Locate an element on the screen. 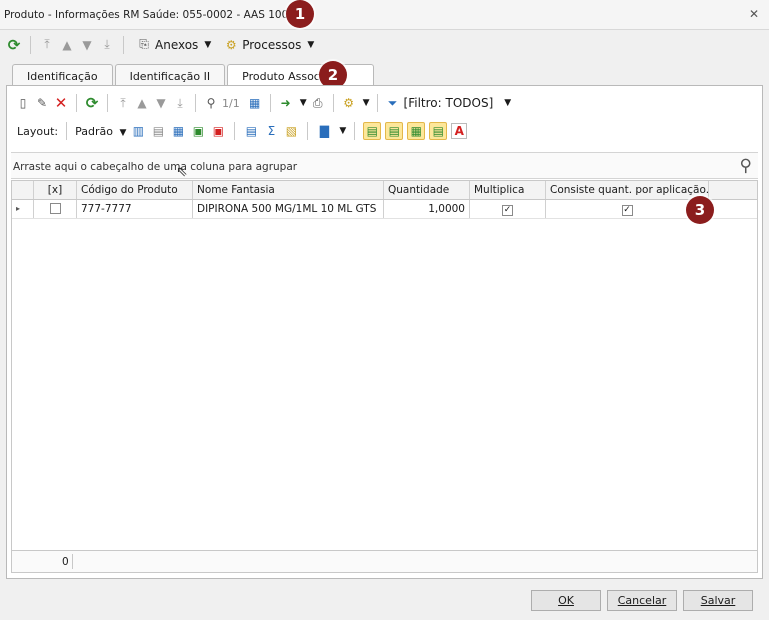 This screenshot has height=620, width=769. group-panel-icon: ▤ is located at coordinates (251, 131).